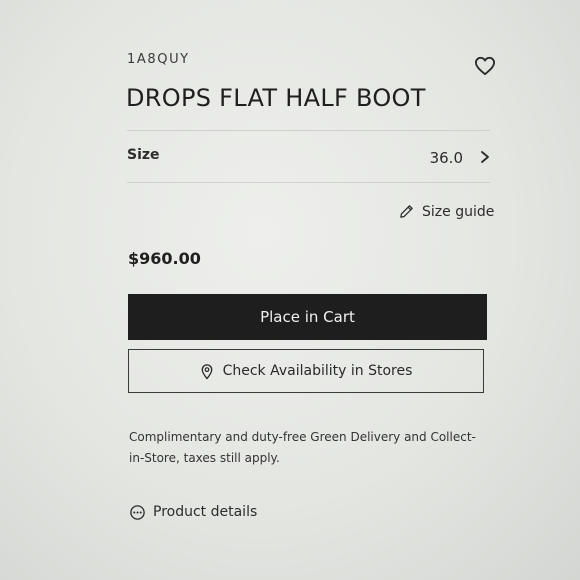 This screenshot has height=580, width=580. What do you see at coordinates (205, 512) in the screenshot?
I see `product-details-label: Product details` at bounding box center [205, 512].